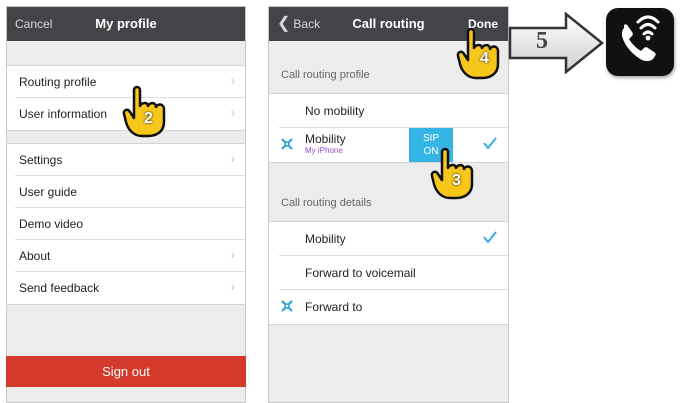 The height and width of the screenshot is (403, 680). What do you see at coordinates (640, 42) in the screenshot?
I see `phone-wifi-icon` at bounding box center [640, 42].